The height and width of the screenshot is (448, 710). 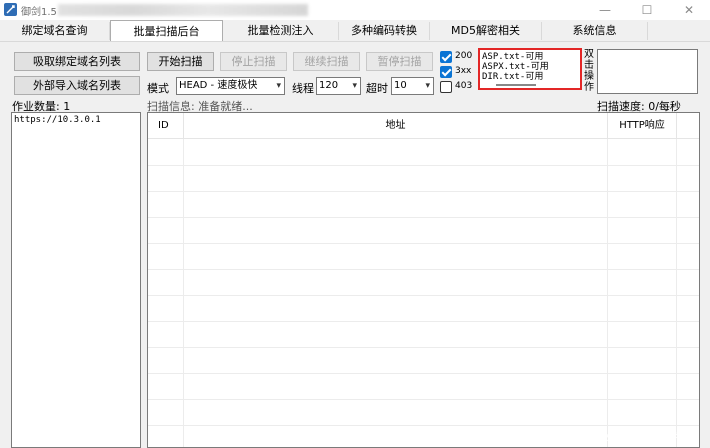 What do you see at coordinates (689, 10) in the screenshot?
I see `close-button: ✕` at bounding box center [689, 10].